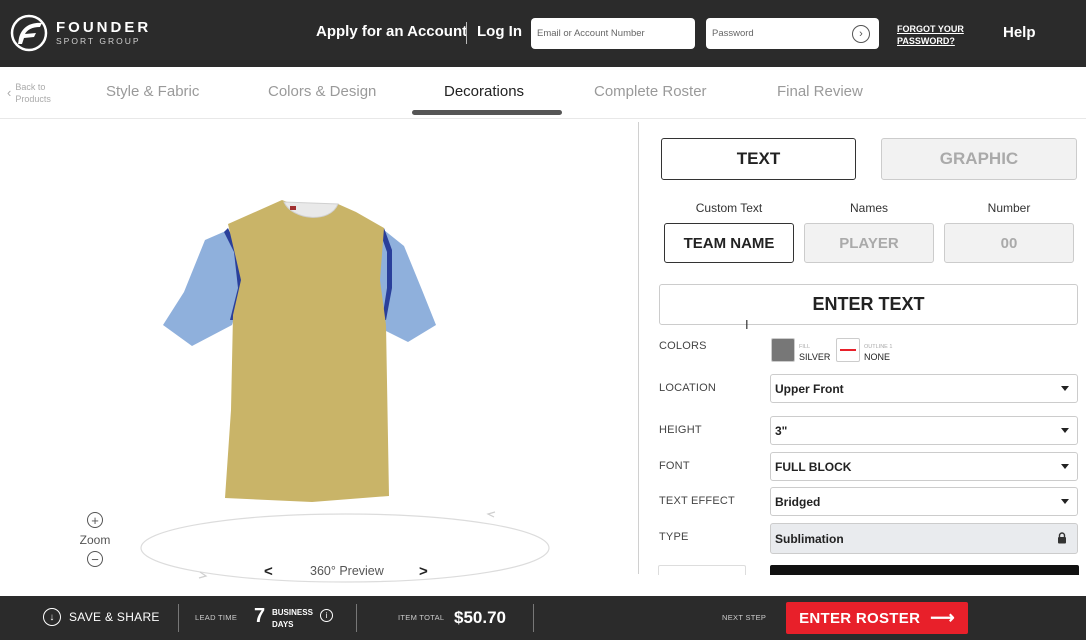  Describe the element at coordinates (1009, 208) in the screenshot. I see `number-label: Number` at that location.